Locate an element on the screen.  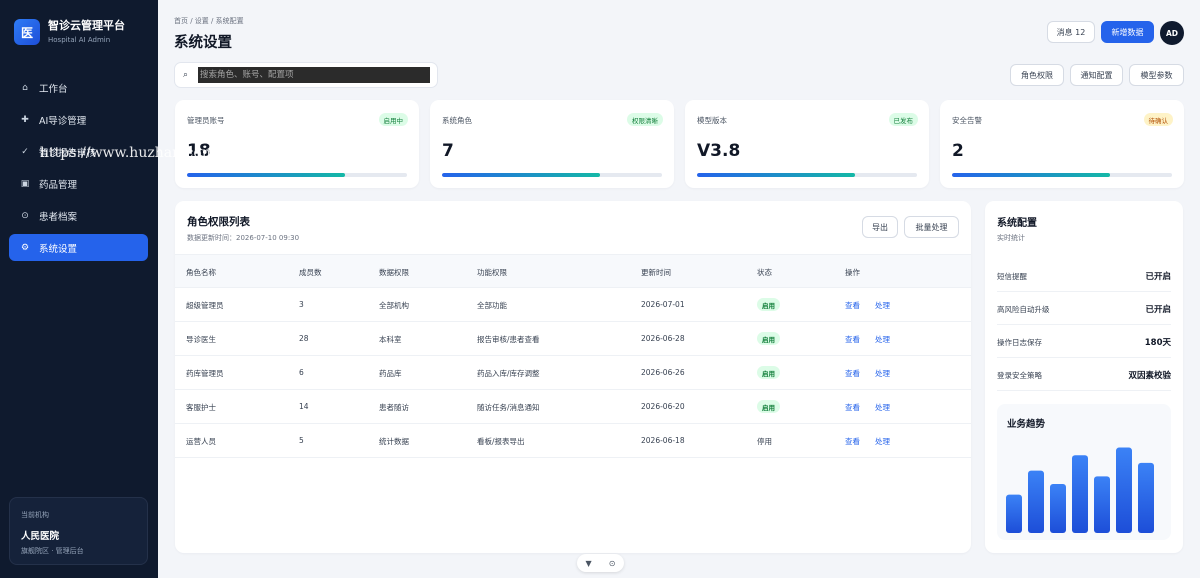
table-cell: 药库管理员 is located at coordinates (205, 373).